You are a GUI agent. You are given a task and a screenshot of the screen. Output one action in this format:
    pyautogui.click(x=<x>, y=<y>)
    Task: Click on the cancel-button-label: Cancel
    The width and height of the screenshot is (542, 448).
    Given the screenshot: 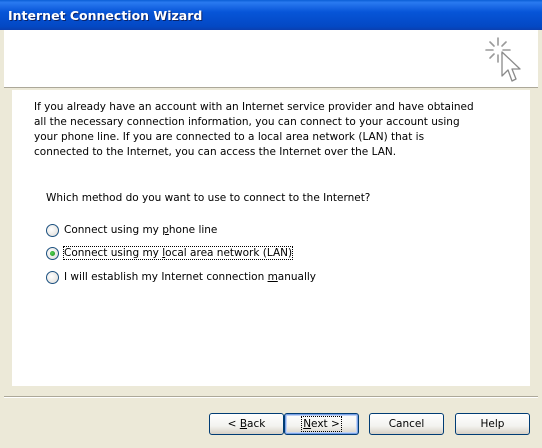 What is the action you would take?
    pyautogui.click(x=406, y=424)
    